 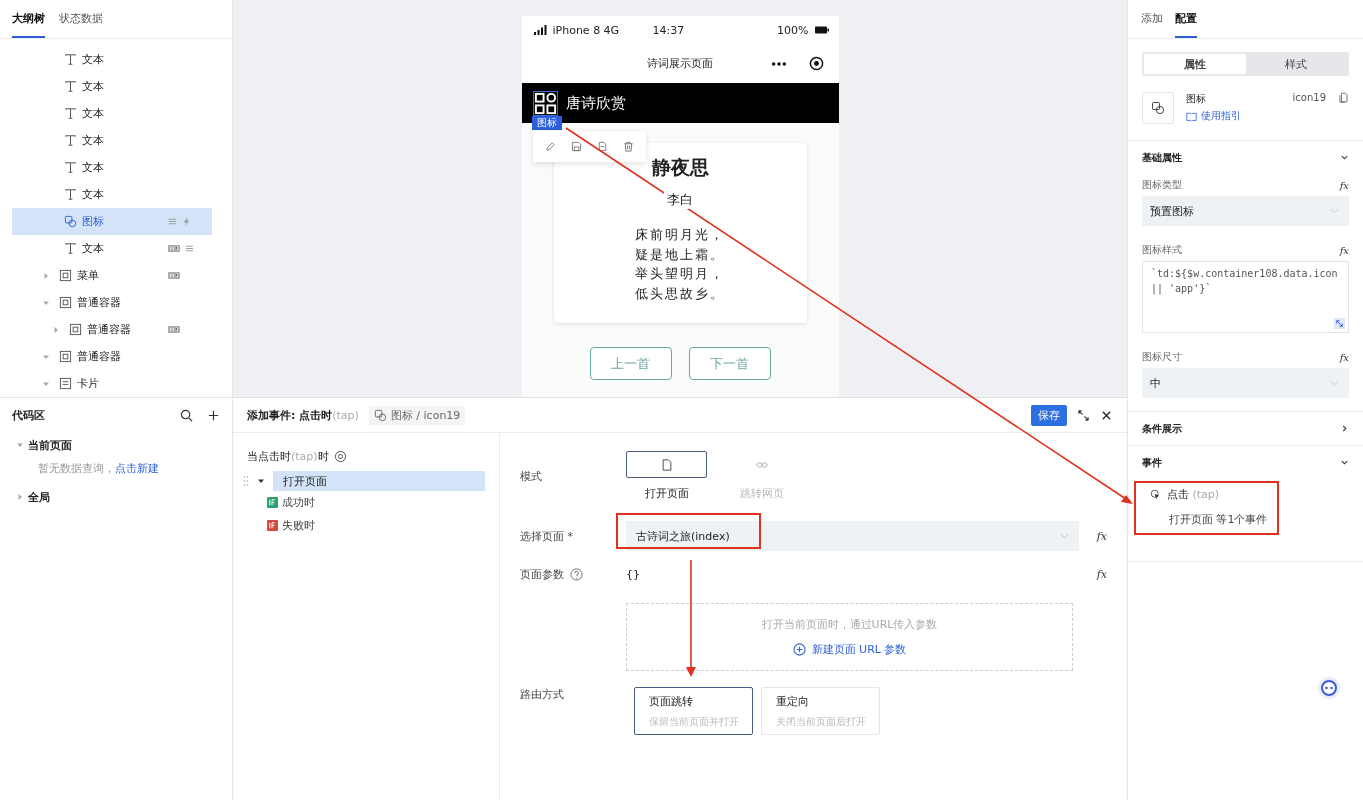 What do you see at coordinates (793, 30) in the screenshot?
I see `battery-text: 100%` at bounding box center [793, 30].